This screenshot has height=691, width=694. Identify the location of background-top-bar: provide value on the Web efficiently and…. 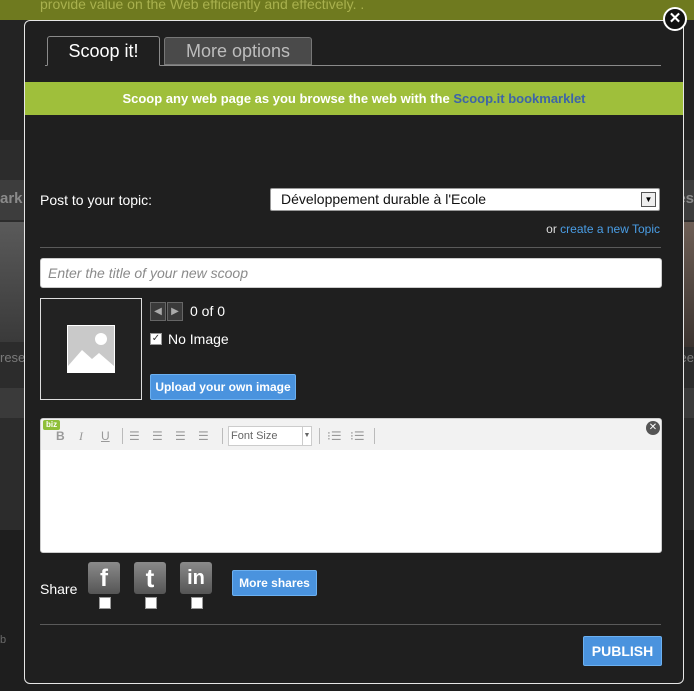
(347, 10).